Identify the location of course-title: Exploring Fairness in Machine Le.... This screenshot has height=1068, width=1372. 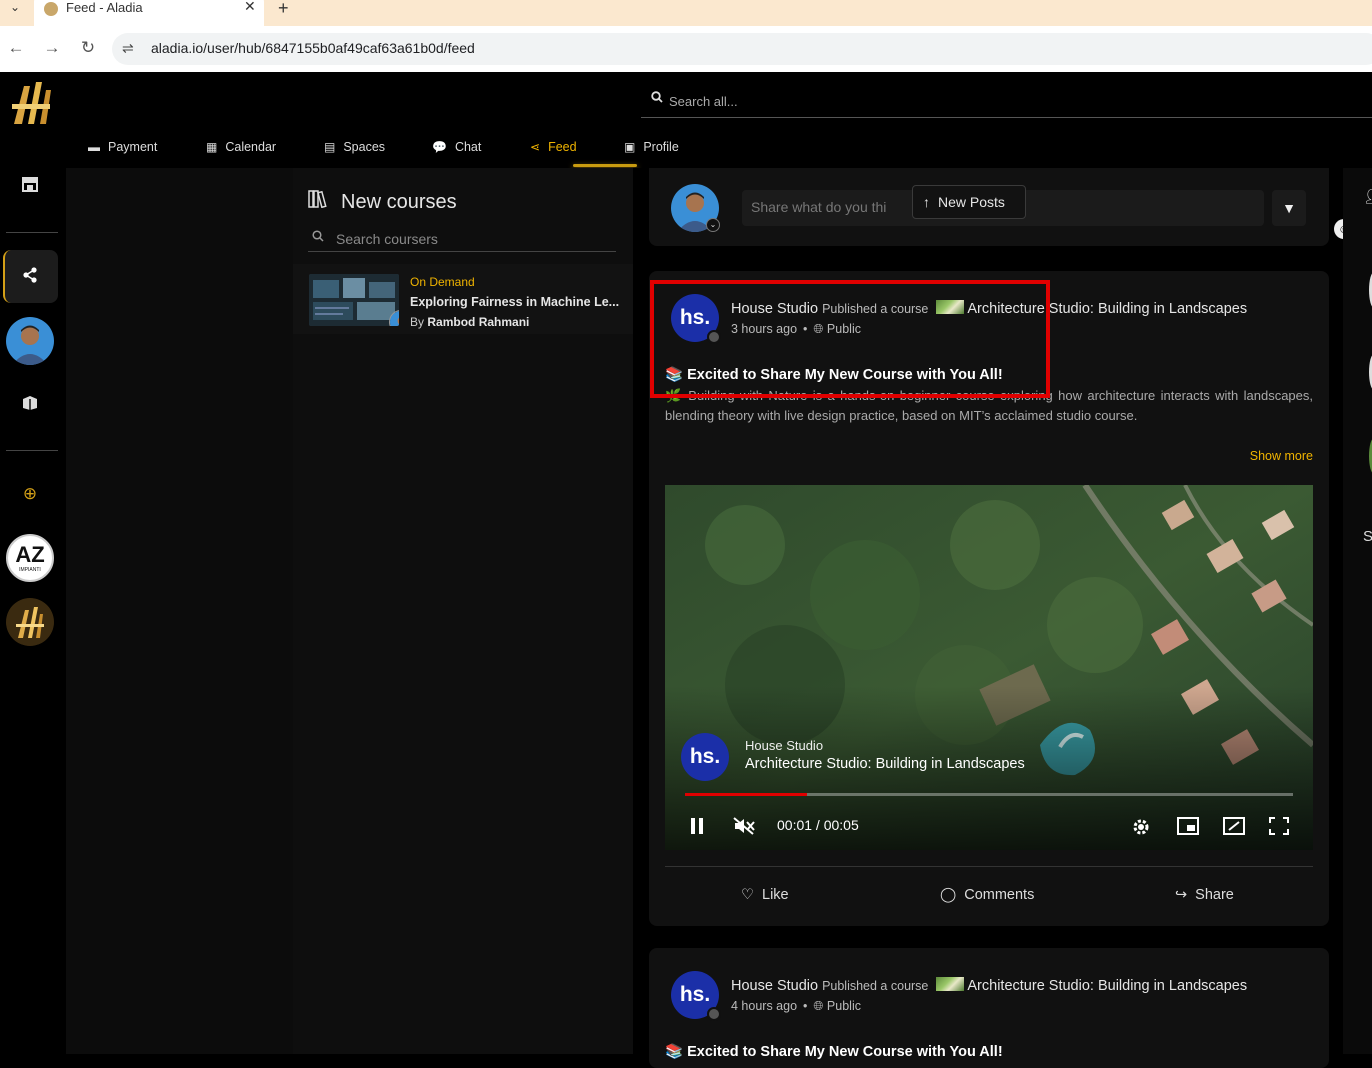
(515, 302).